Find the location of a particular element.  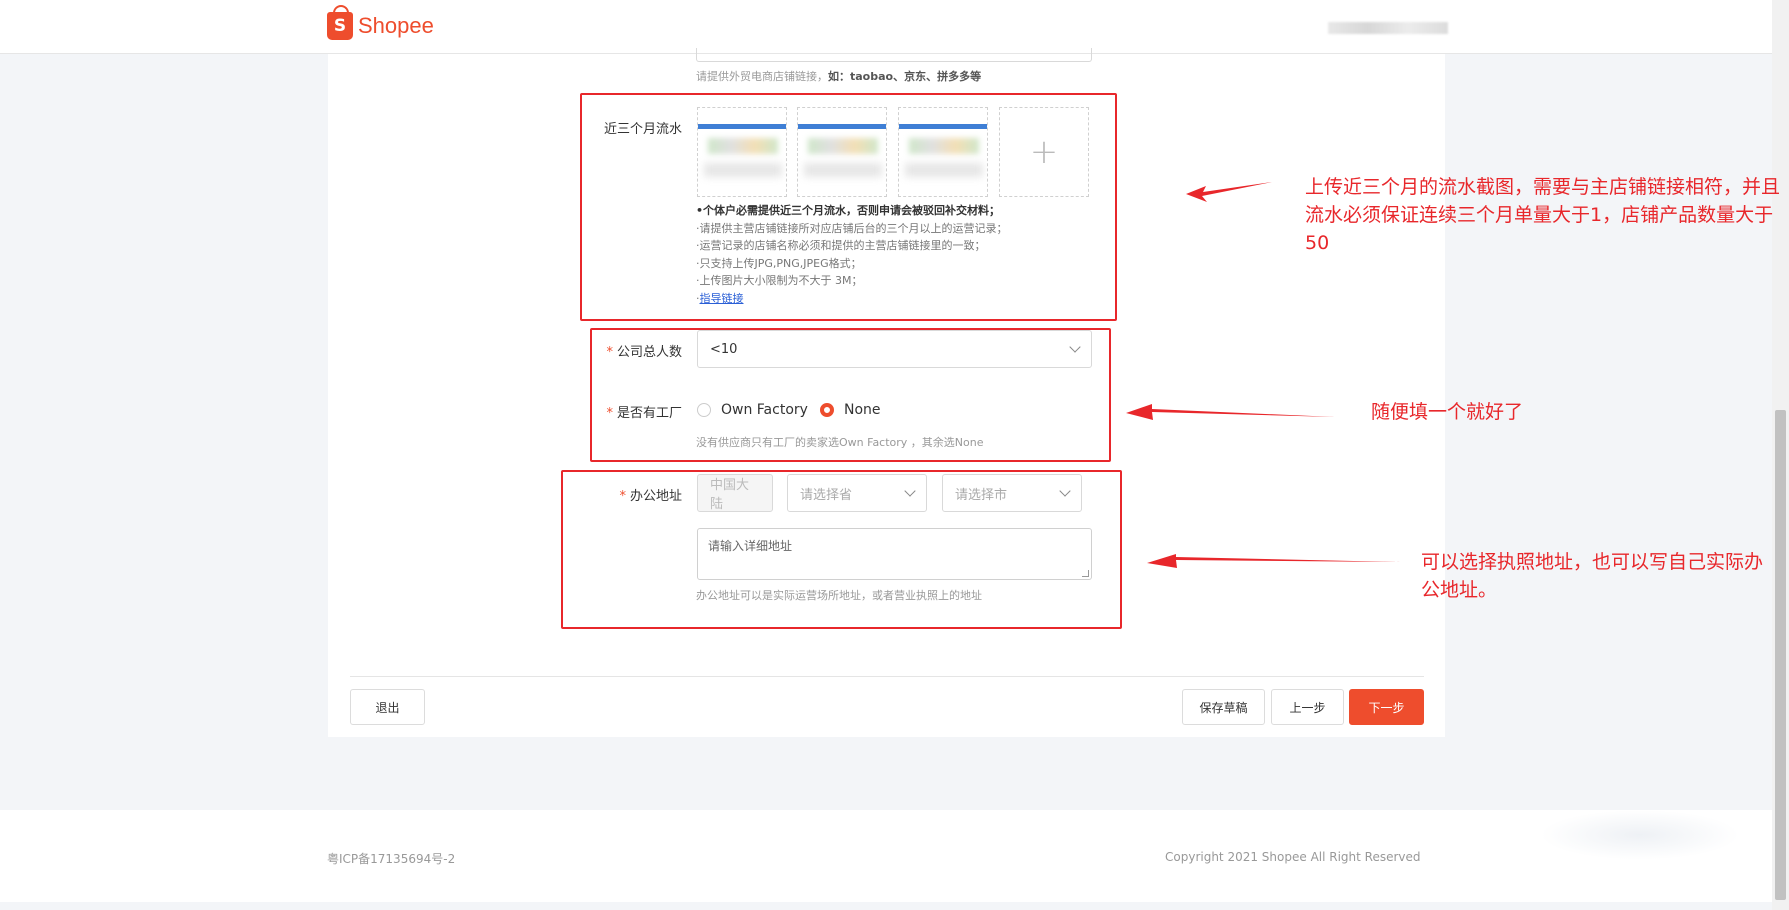

annotation-factory: 随便填一个就好了 is located at coordinates (1447, 412).